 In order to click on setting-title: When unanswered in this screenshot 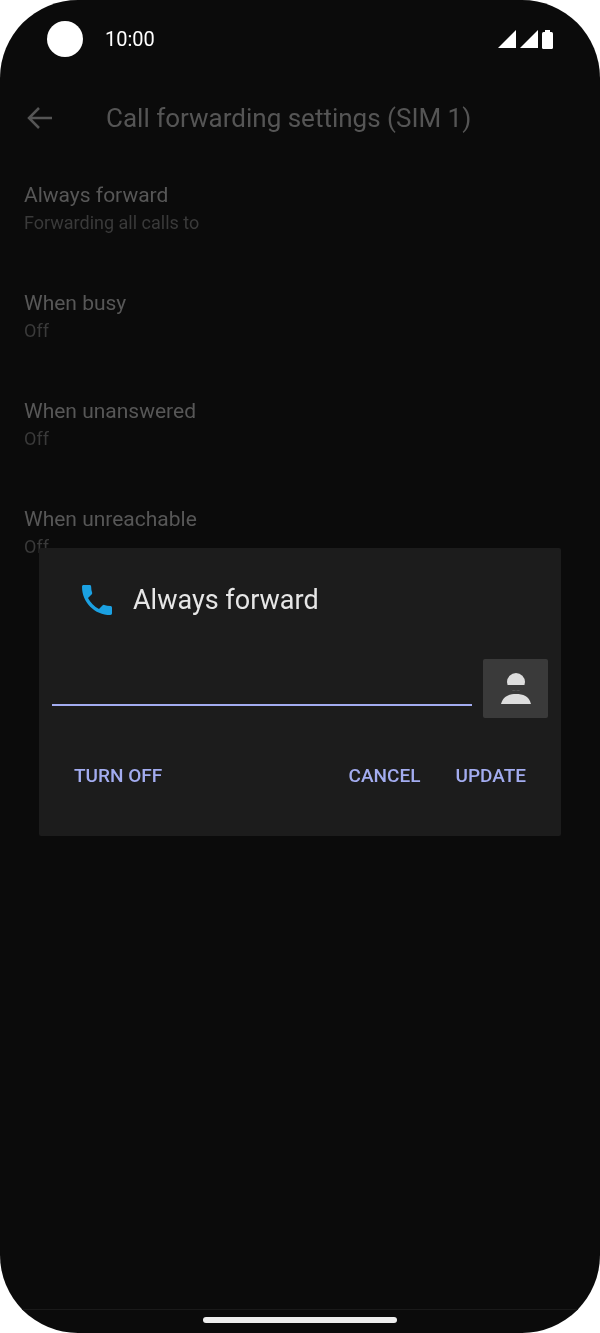, I will do `click(110, 411)`.